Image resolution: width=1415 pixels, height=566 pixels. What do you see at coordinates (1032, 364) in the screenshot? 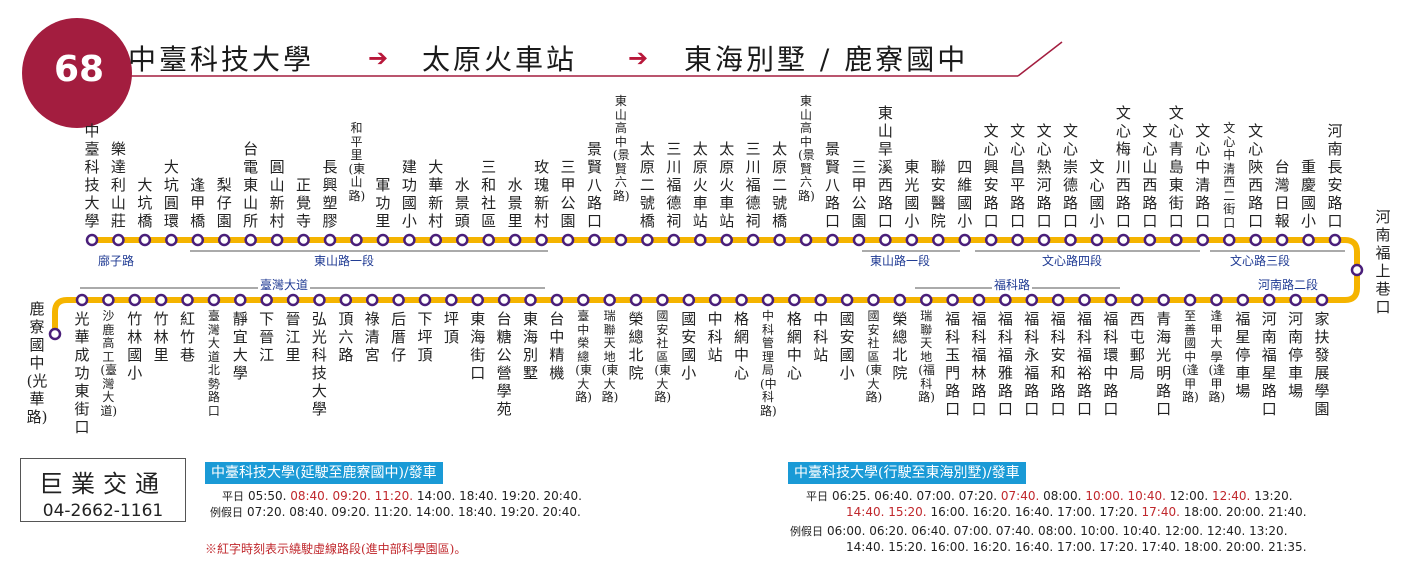
I see `stop-name: 福科永福路口` at bounding box center [1032, 364].